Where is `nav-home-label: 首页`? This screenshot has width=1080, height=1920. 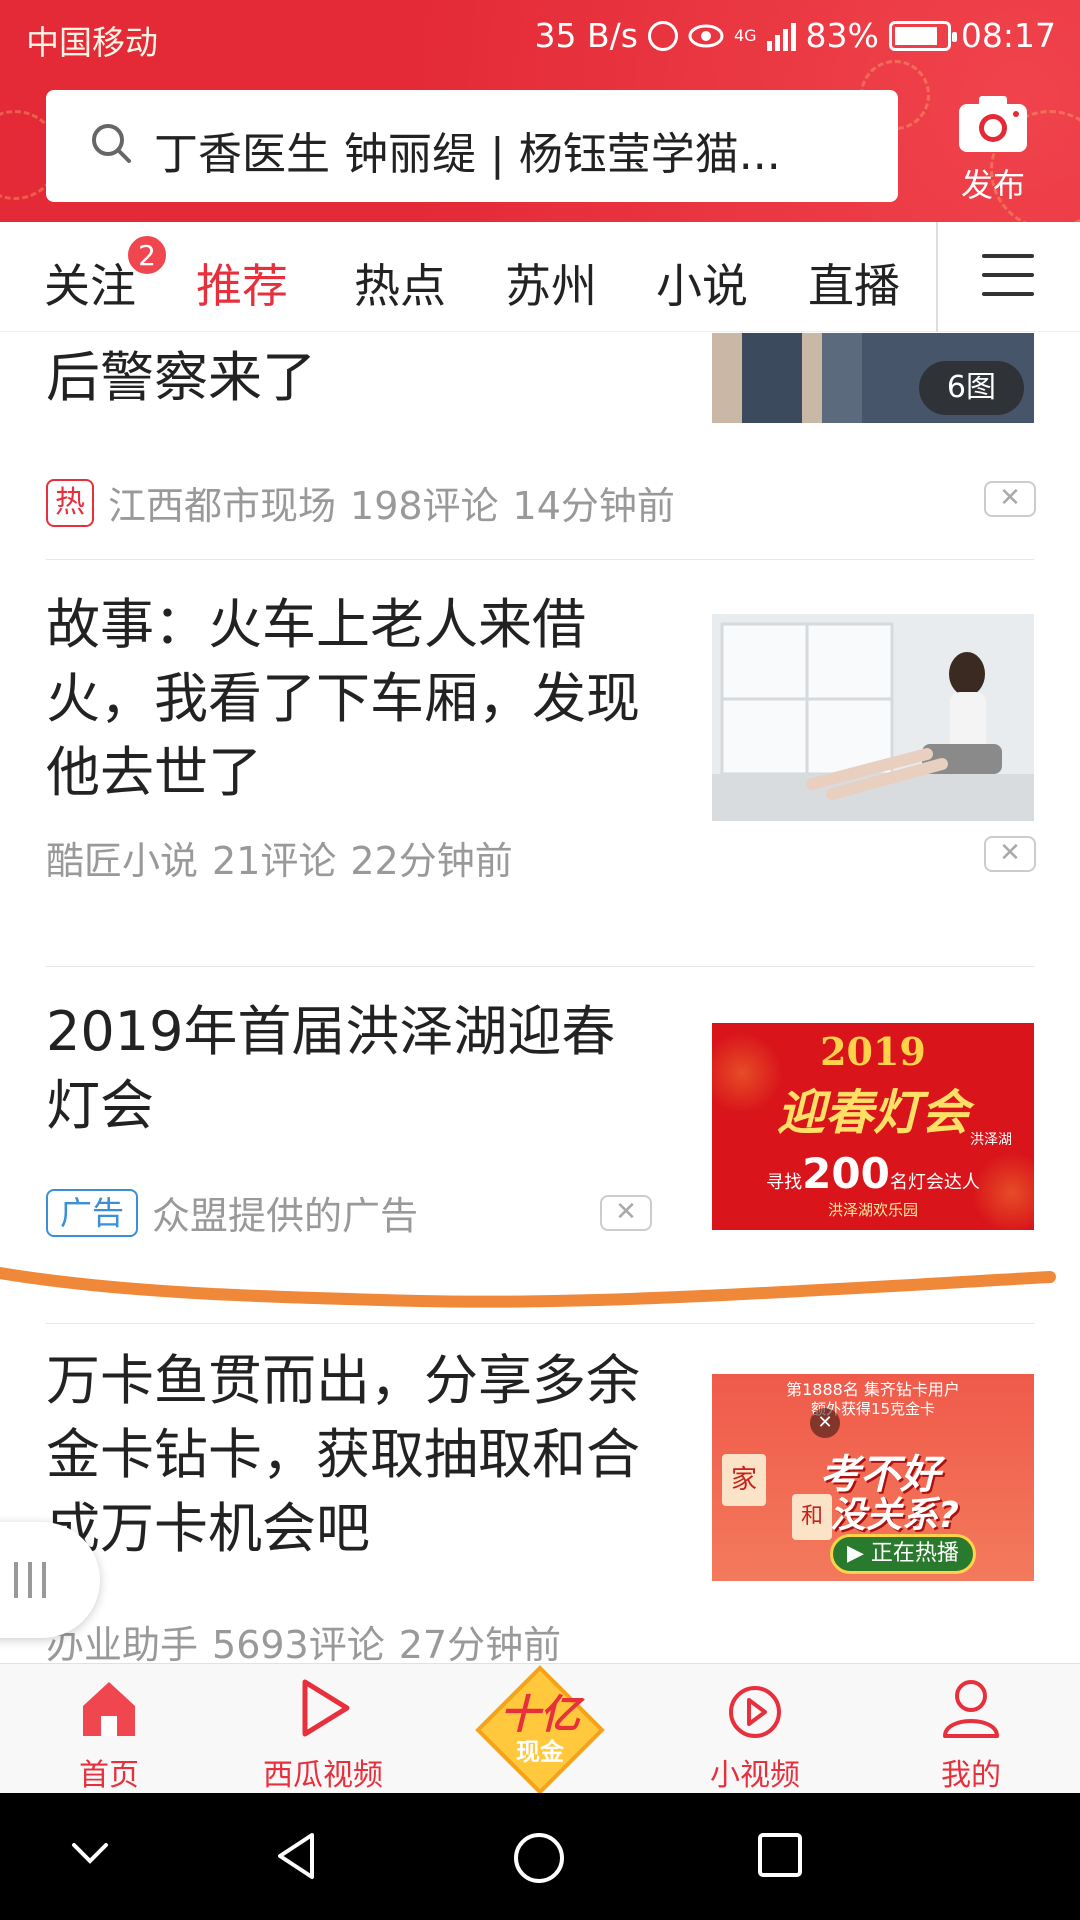
nav-home-label: 首页 is located at coordinates (109, 1775).